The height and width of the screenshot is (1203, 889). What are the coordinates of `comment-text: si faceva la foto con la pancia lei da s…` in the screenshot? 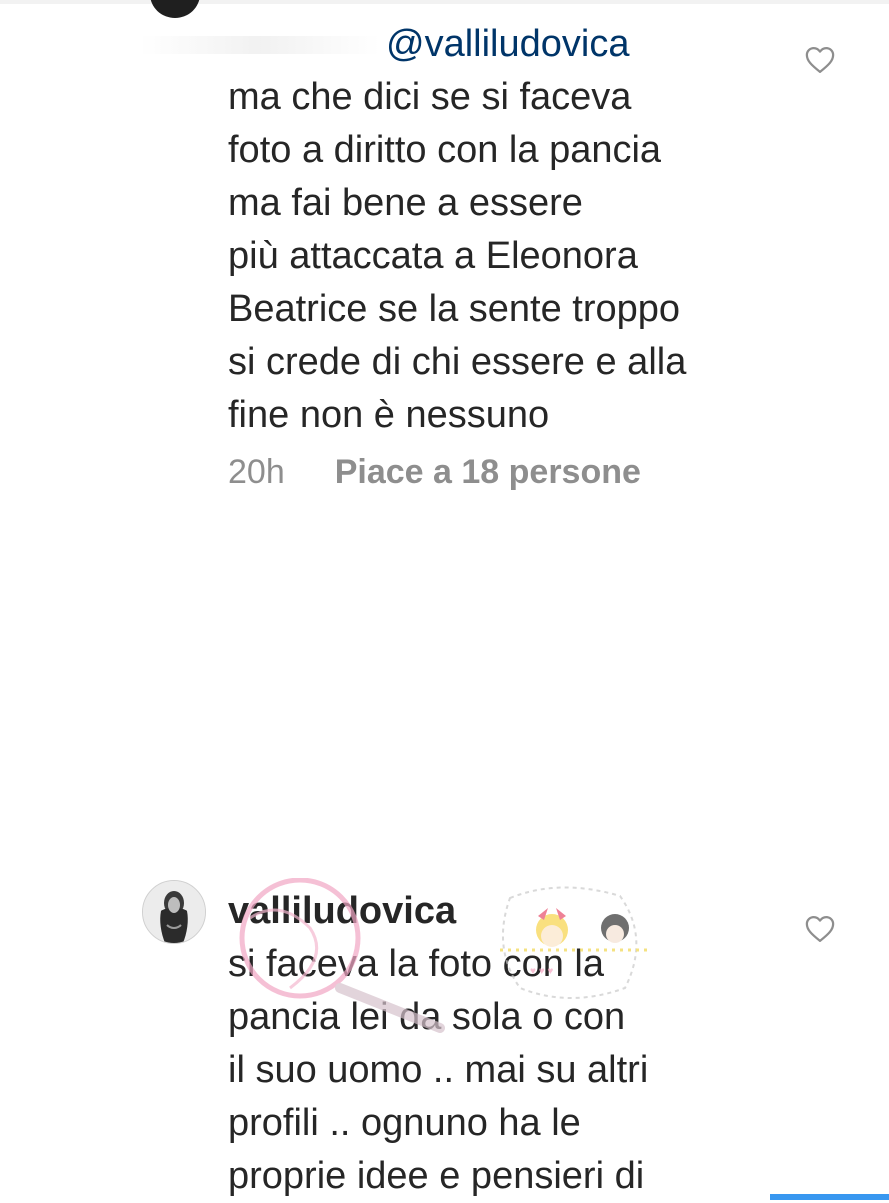 It's located at (438, 1070).